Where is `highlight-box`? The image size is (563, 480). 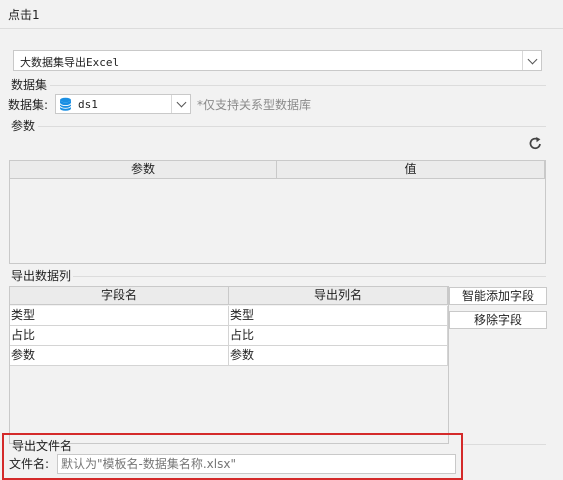 highlight-box is located at coordinates (232, 456).